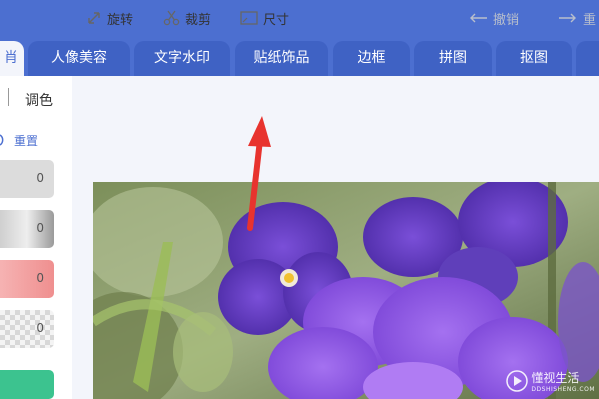  Describe the element at coordinates (40, 278) in the screenshot. I see `warmth-value: 0` at that location.